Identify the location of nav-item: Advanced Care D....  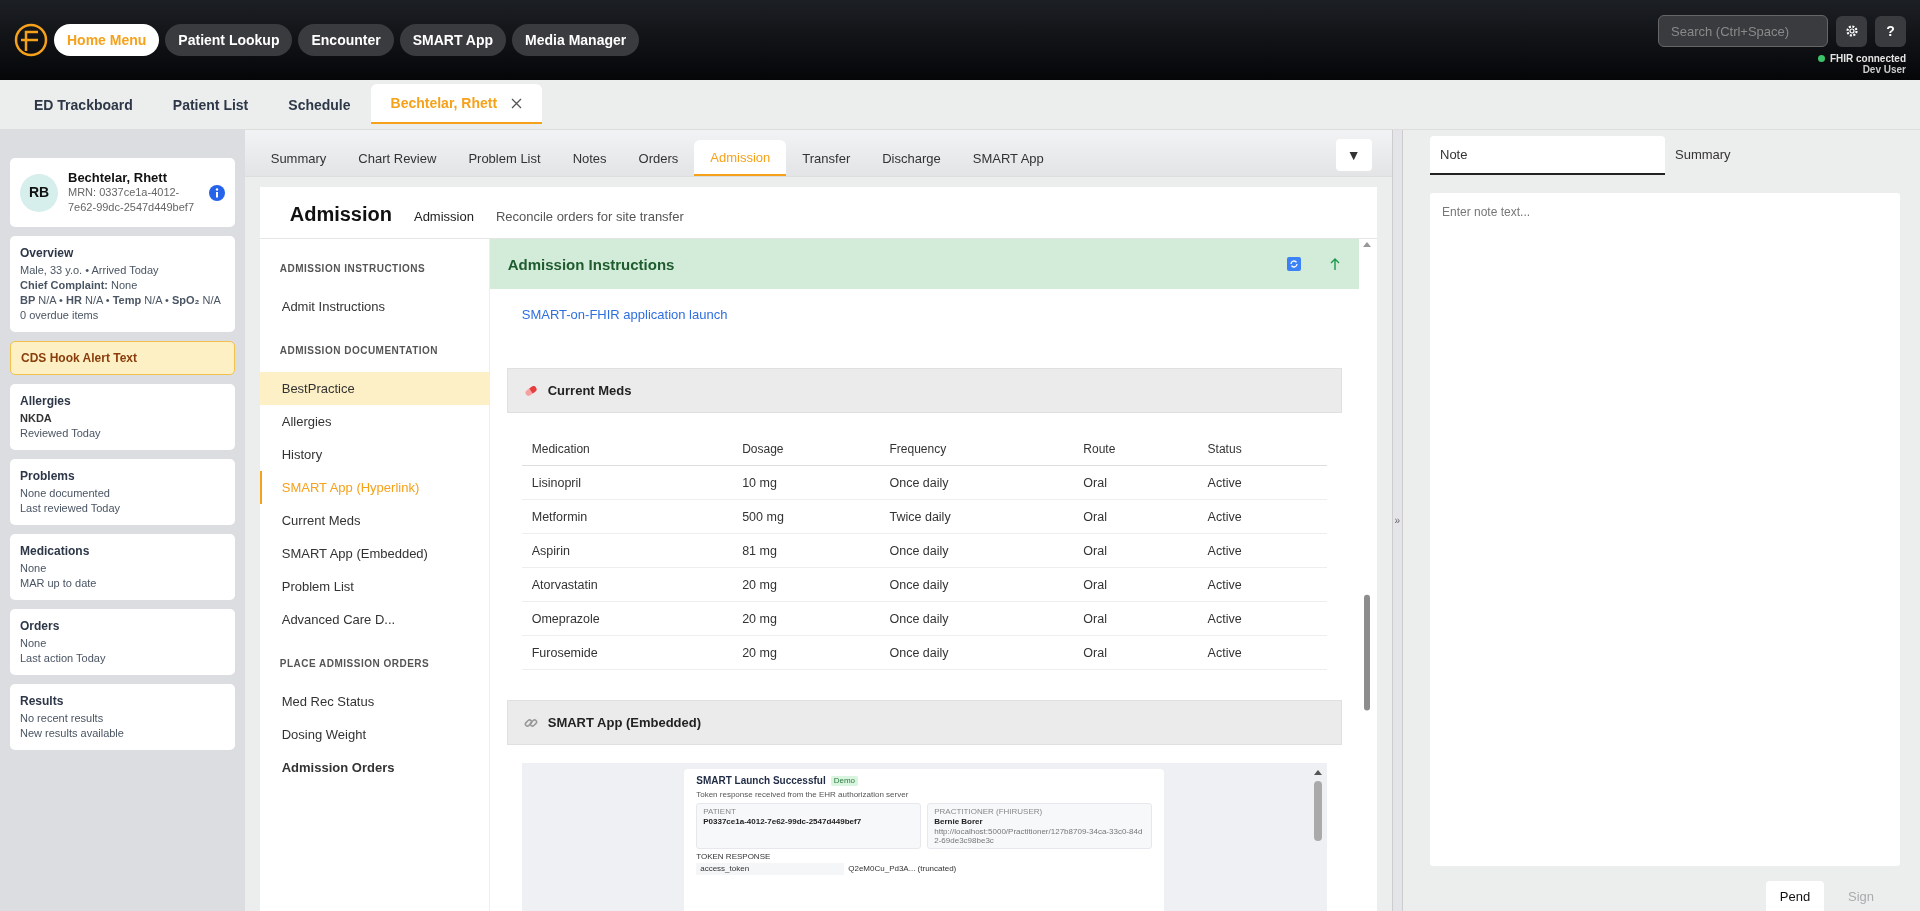
(374, 619).